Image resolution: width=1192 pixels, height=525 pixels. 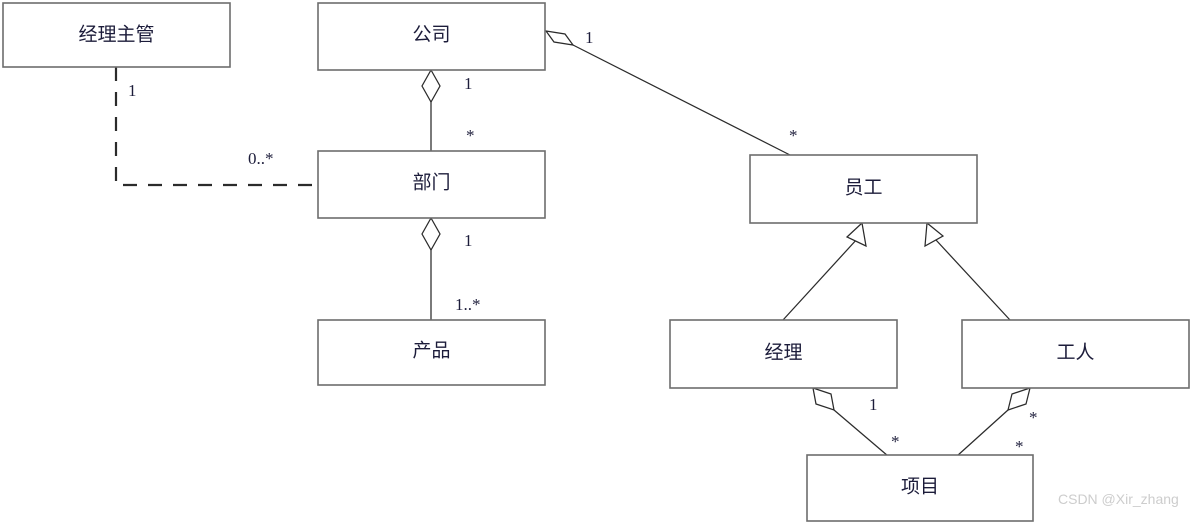 I want to click on class-node-worker: 工人, so click(x=1075, y=354).